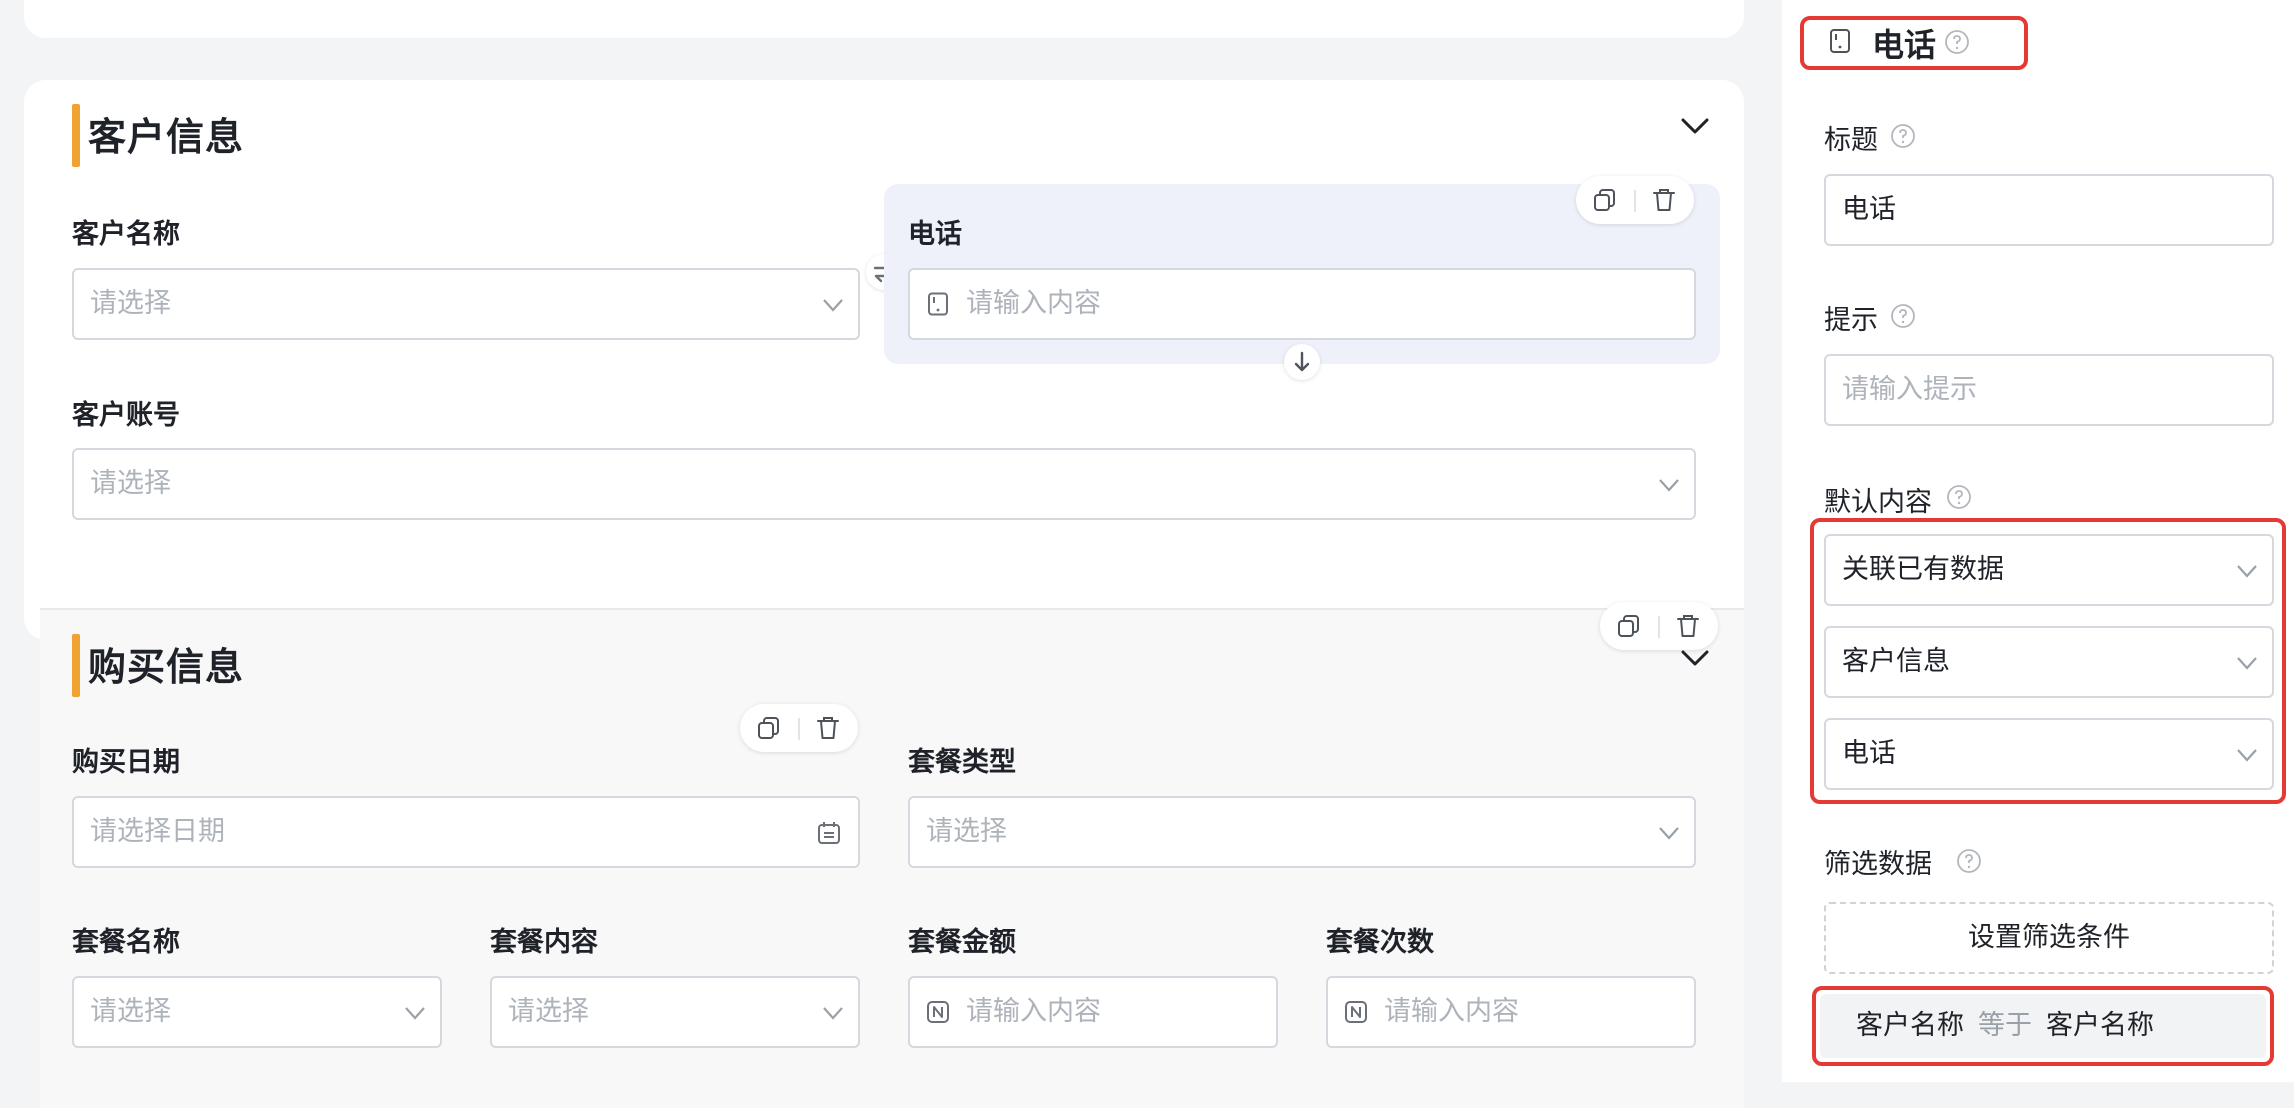  What do you see at coordinates (1909, 389) in the screenshot?
I see `hint-placeholder: 请输入提示` at bounding box center [1909, 389].